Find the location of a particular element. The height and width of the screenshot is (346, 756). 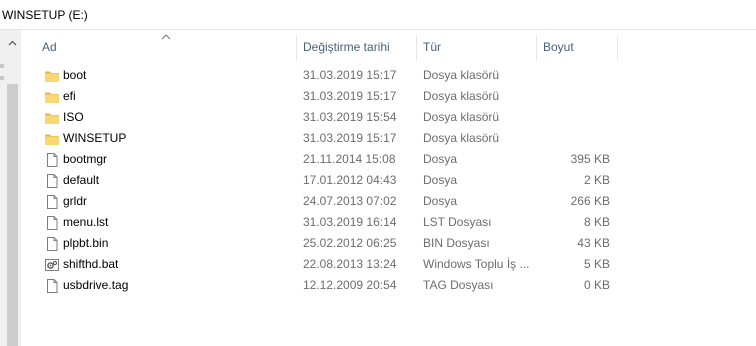

address-bar: WINSETUP (E:) is located at coordinates (378, 15).